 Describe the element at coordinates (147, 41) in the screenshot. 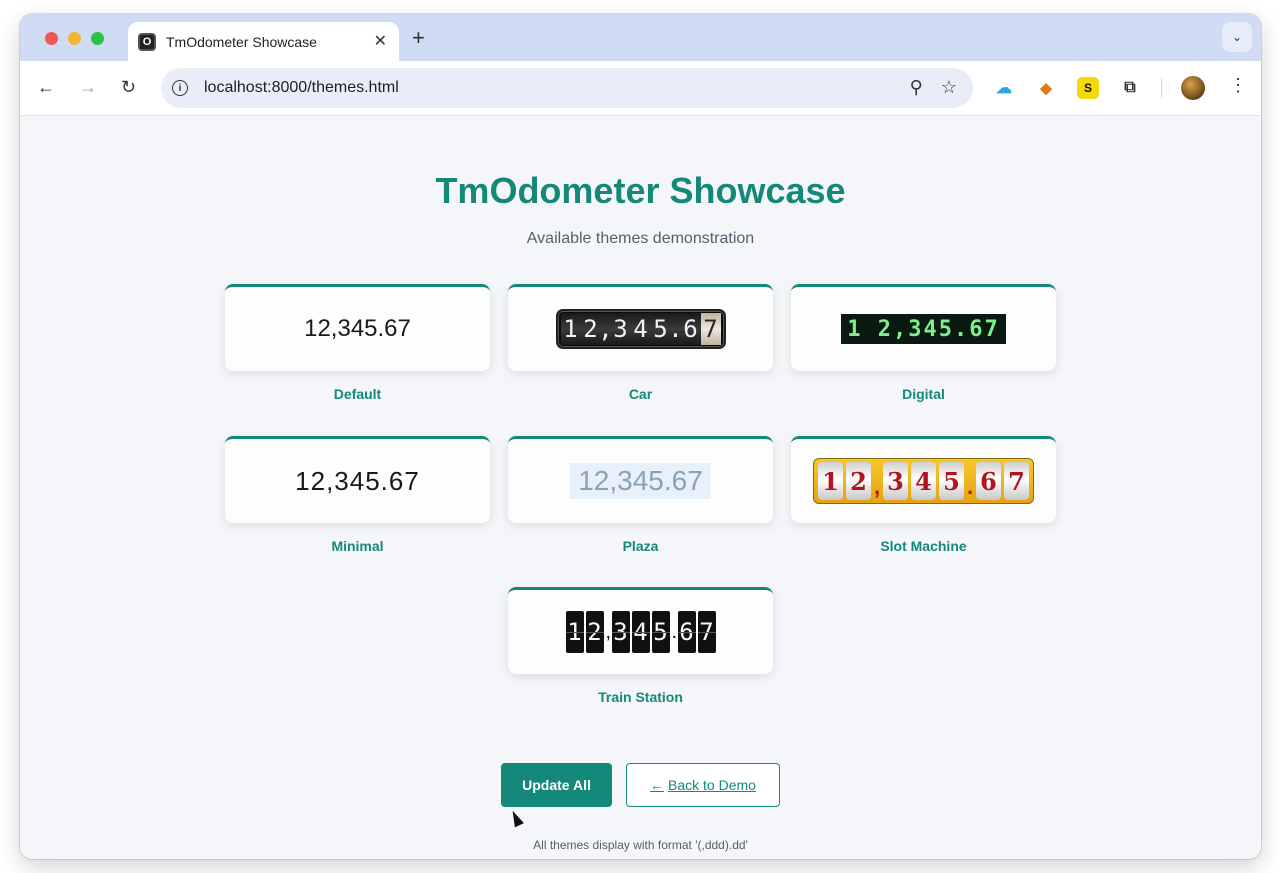

I see `favicon-icon: O` at that location.